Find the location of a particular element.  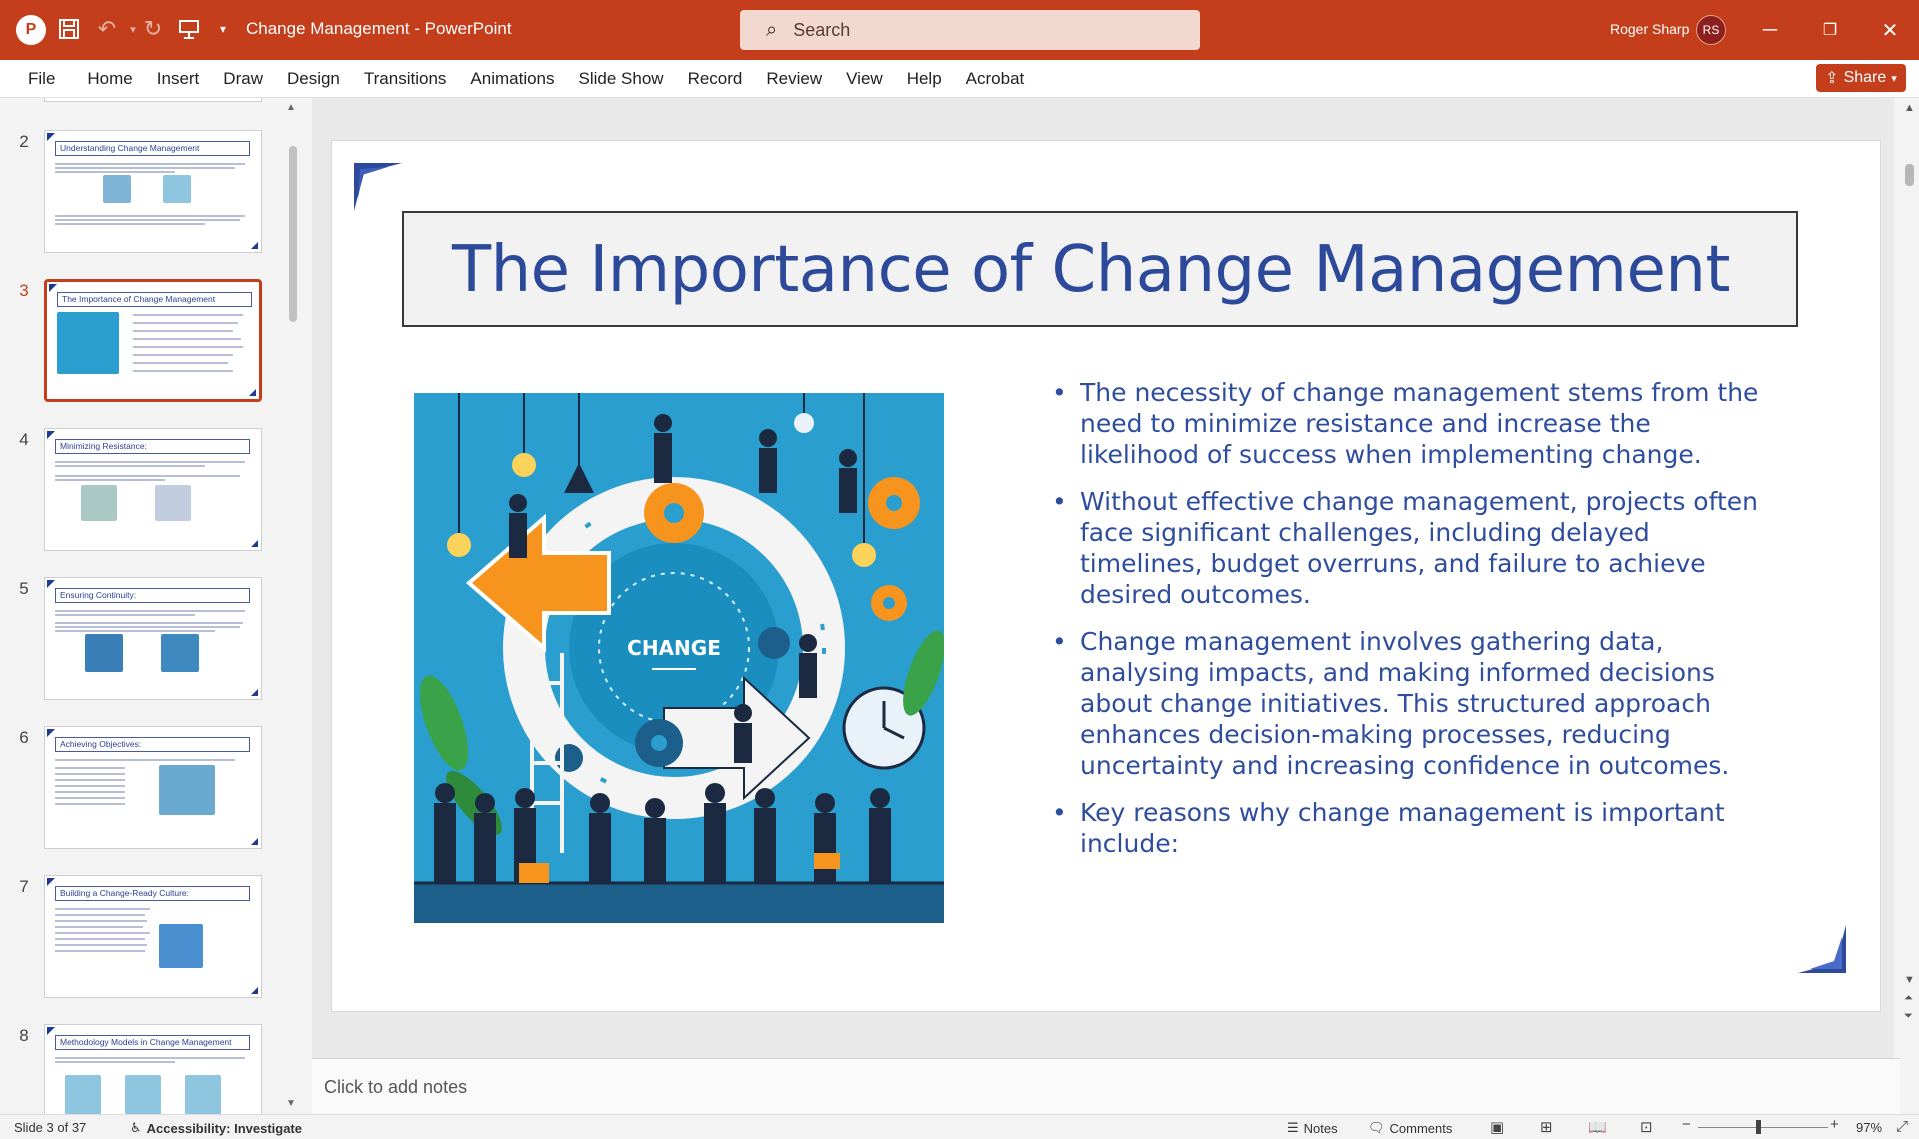

slide-counter: Slide 3 of 37 is located at coordinates (50, 1127).